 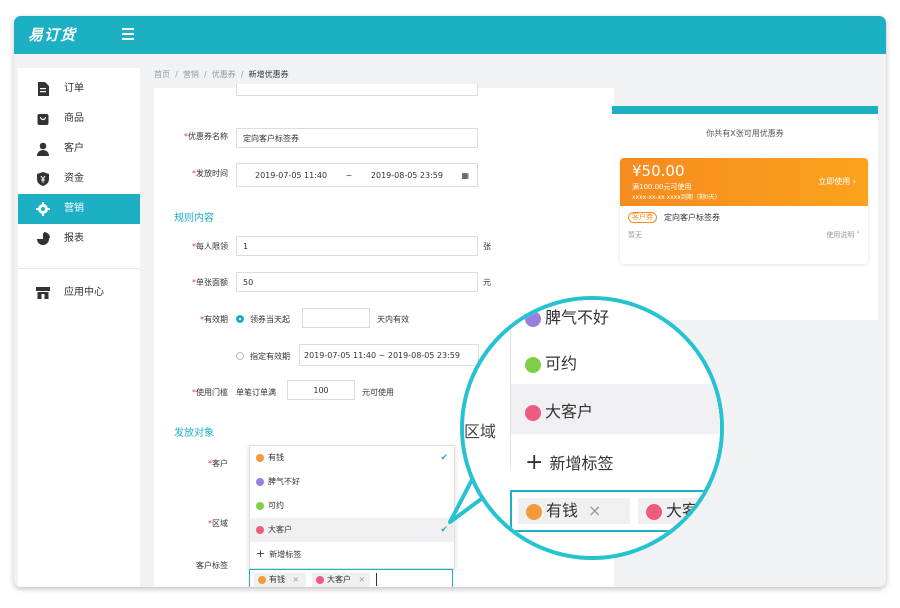 I want to click on magnified-tag: 有钱 ×, so click(x=574, y=511).